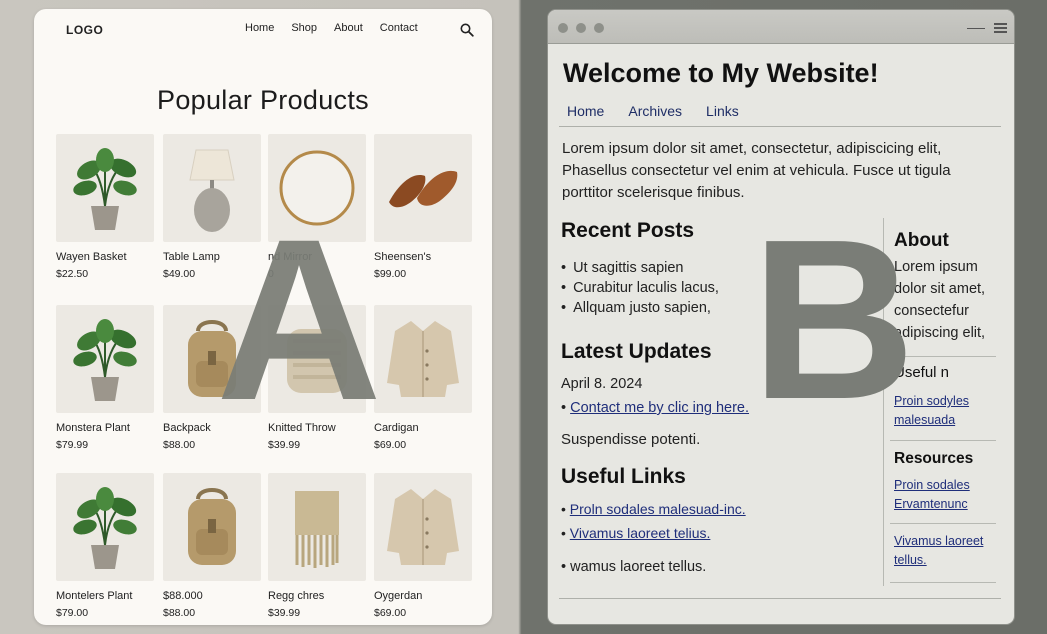 This screenshot has height=634, width=1047. Describe the element at coordinates (423, 428) in the screenshot. I see `product-name: Cardigan` at that location.